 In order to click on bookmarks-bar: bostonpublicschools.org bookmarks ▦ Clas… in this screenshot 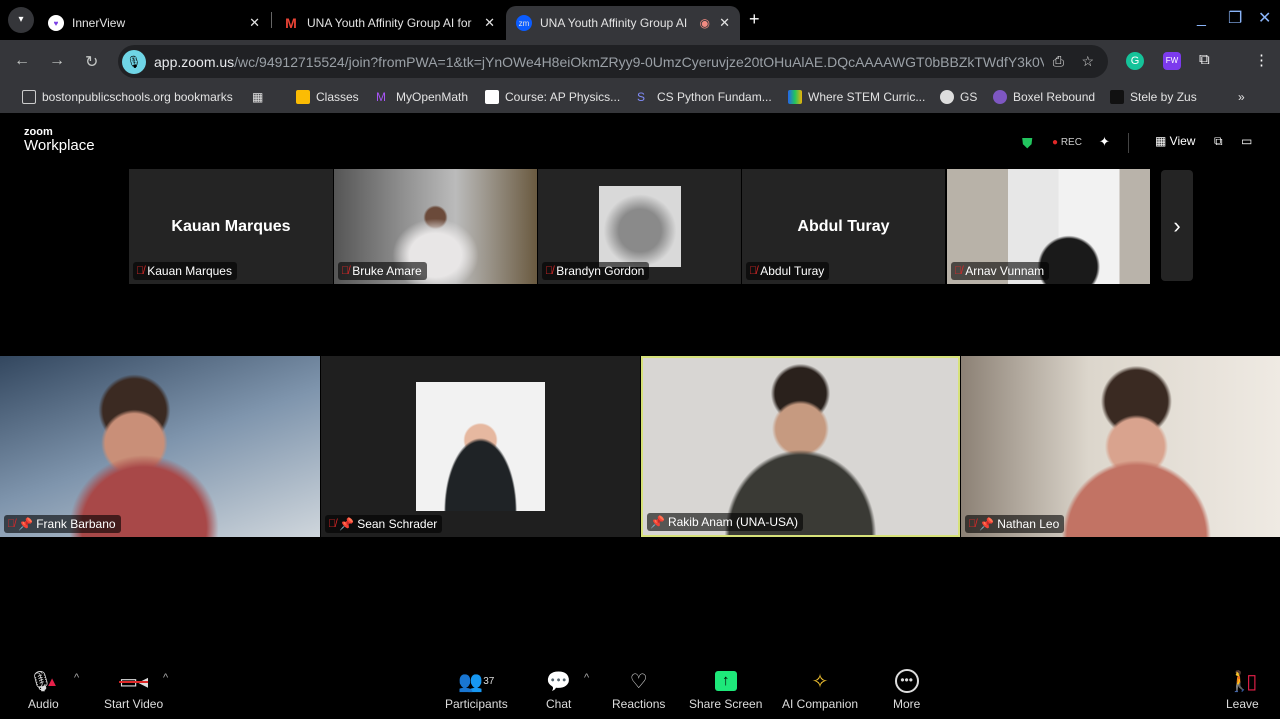, I will do `click(640, 98)`.